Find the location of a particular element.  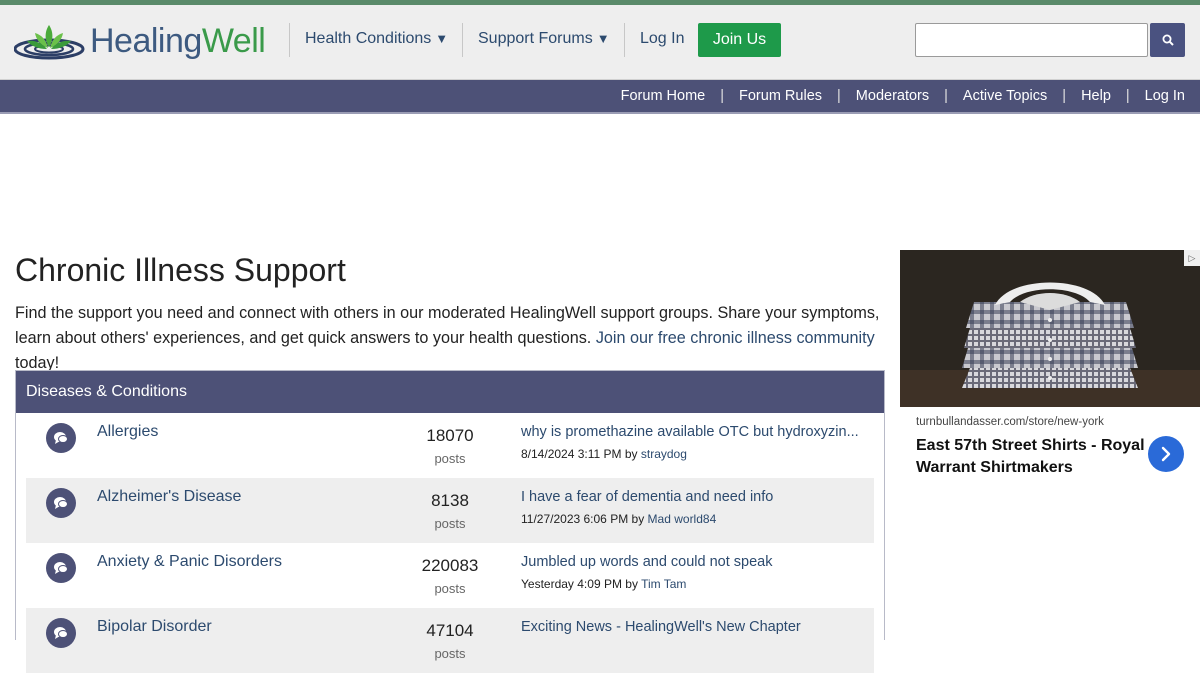

panel-title: Diseases & Conditions is located at coordinates (450, 392).